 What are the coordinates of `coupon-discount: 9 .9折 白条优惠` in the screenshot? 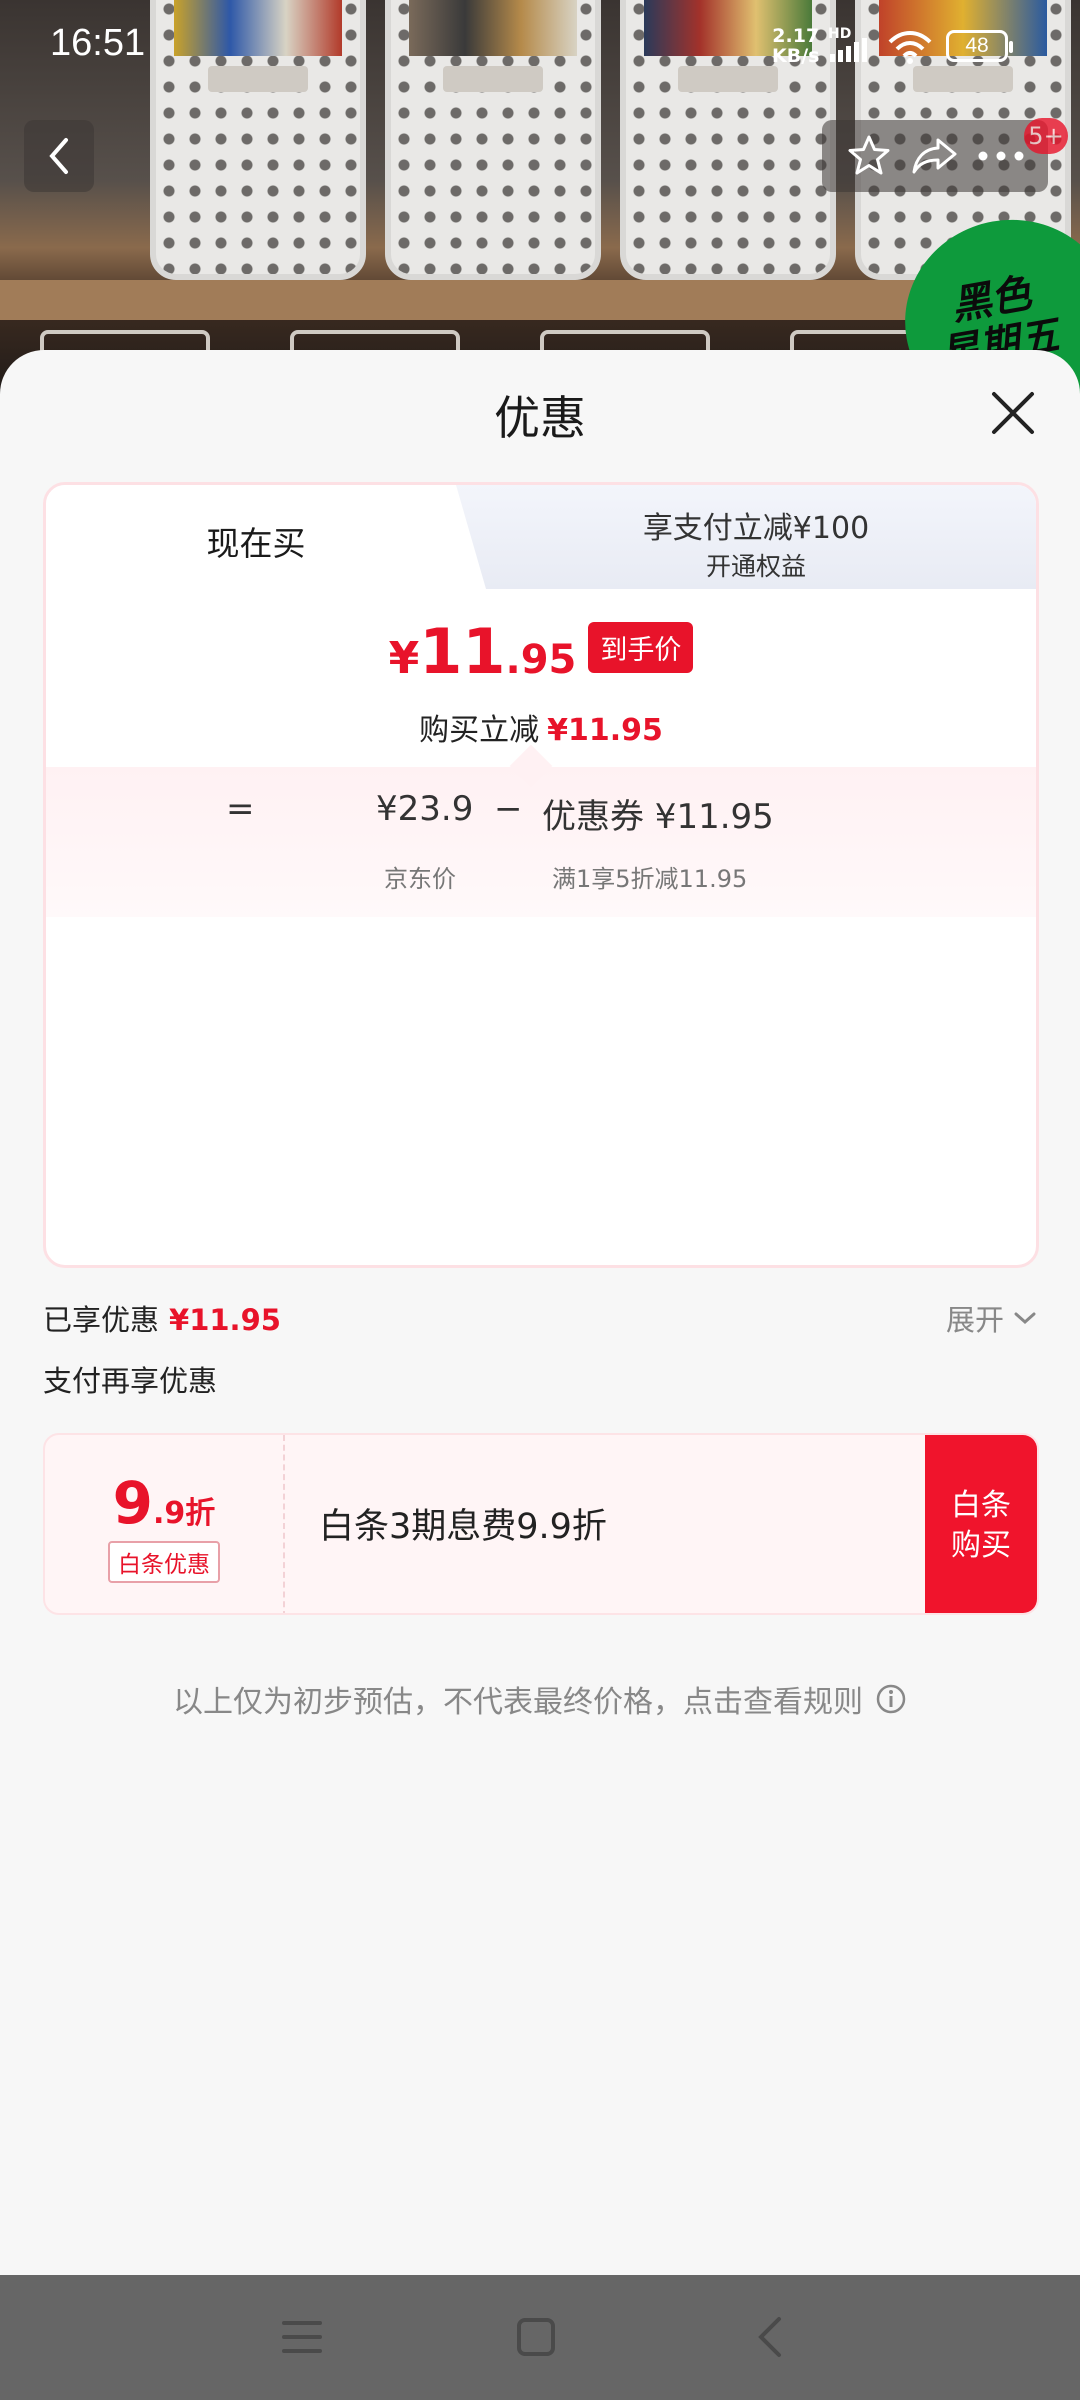 It's located at (165, 1524).